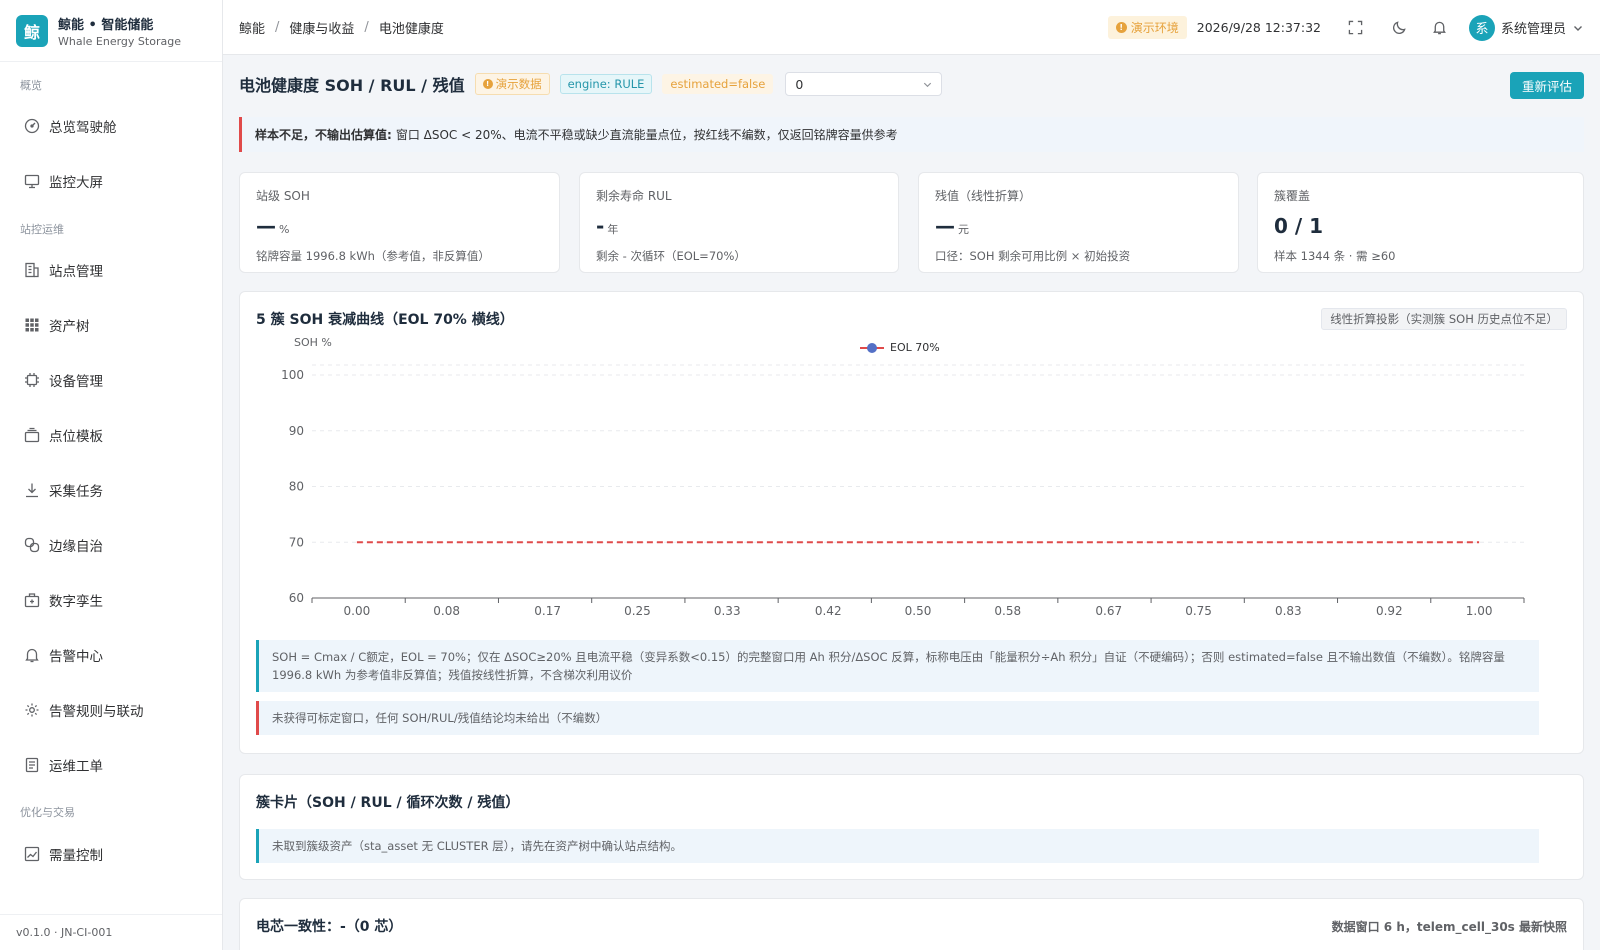 This screenshot has width=1600, height=950. Describe the element at coordinates (1356, 28) in the screenshot. I see `fullscreen-icon` at that location.